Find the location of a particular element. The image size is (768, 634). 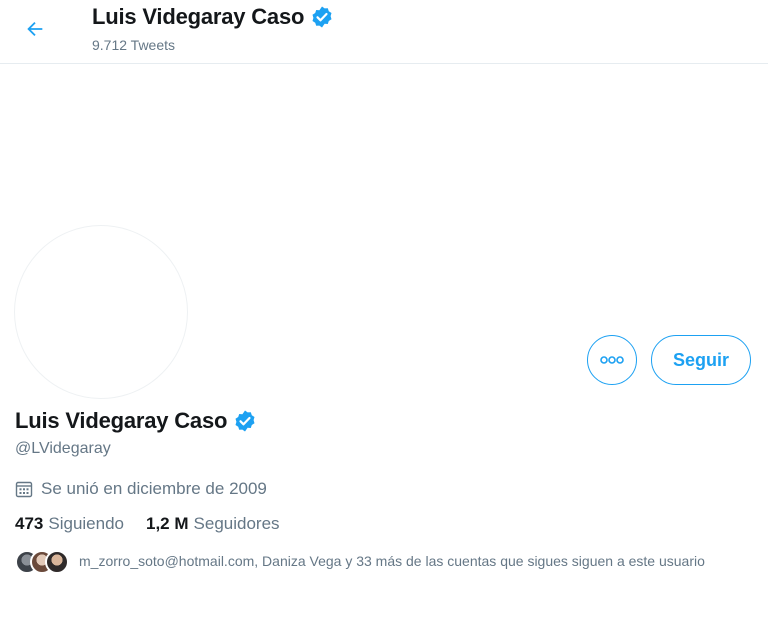

header-name-text: Luis Videgaray Caso is located at coordinates (198, 16).